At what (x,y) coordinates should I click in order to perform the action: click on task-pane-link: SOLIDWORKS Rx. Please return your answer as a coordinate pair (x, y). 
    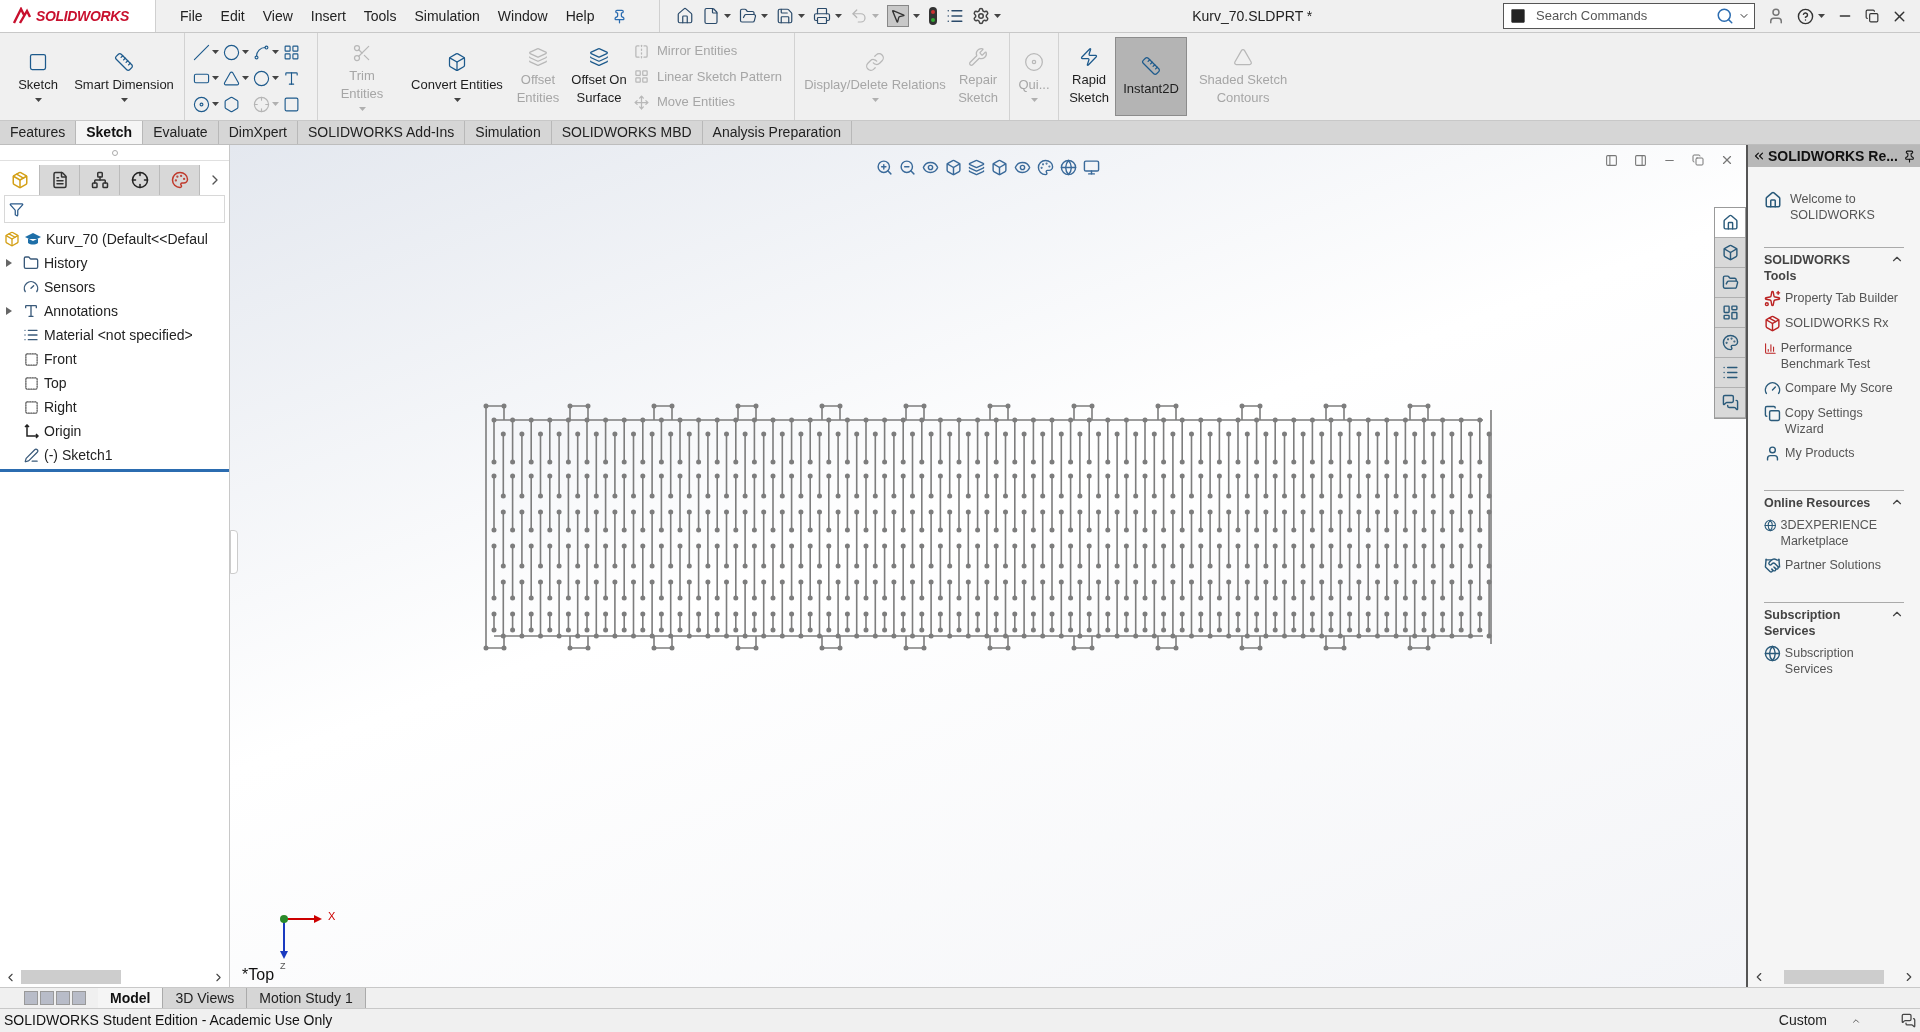
    Looking at the image, I should click on (1837, 323).